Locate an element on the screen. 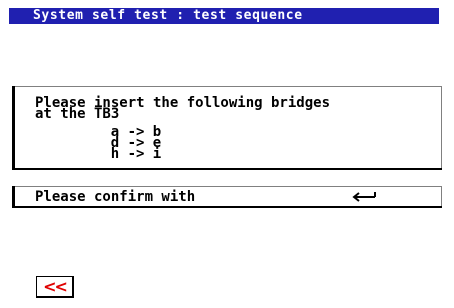 The height and width of the screenshot is (308, 454). bridge-arrow: -> is located at coordinates (136, 154).